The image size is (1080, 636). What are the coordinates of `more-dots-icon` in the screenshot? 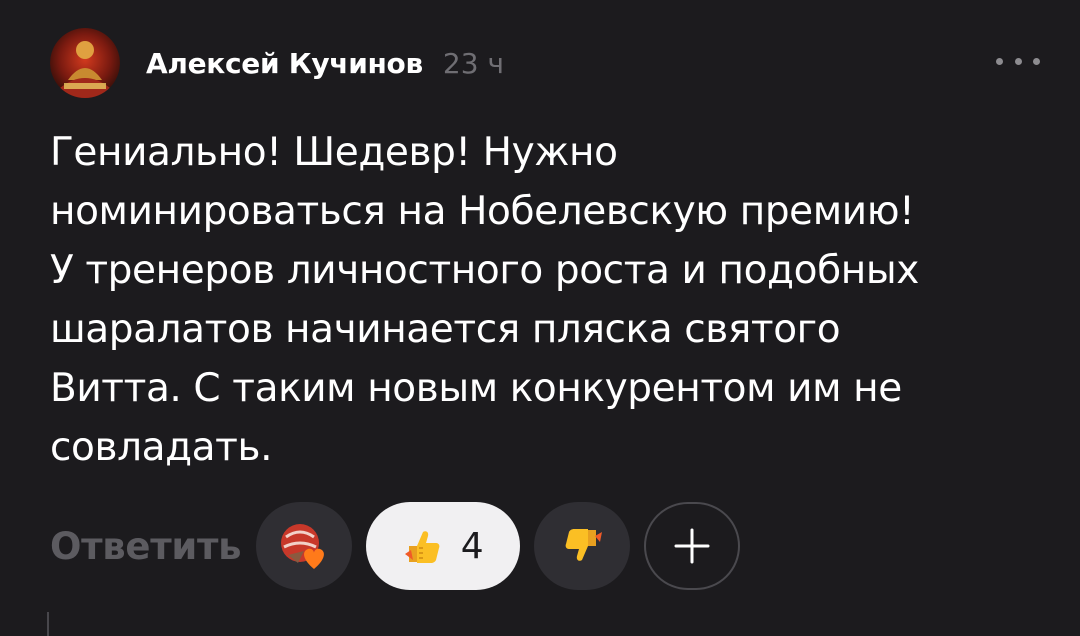 It's located at (1018, 61).